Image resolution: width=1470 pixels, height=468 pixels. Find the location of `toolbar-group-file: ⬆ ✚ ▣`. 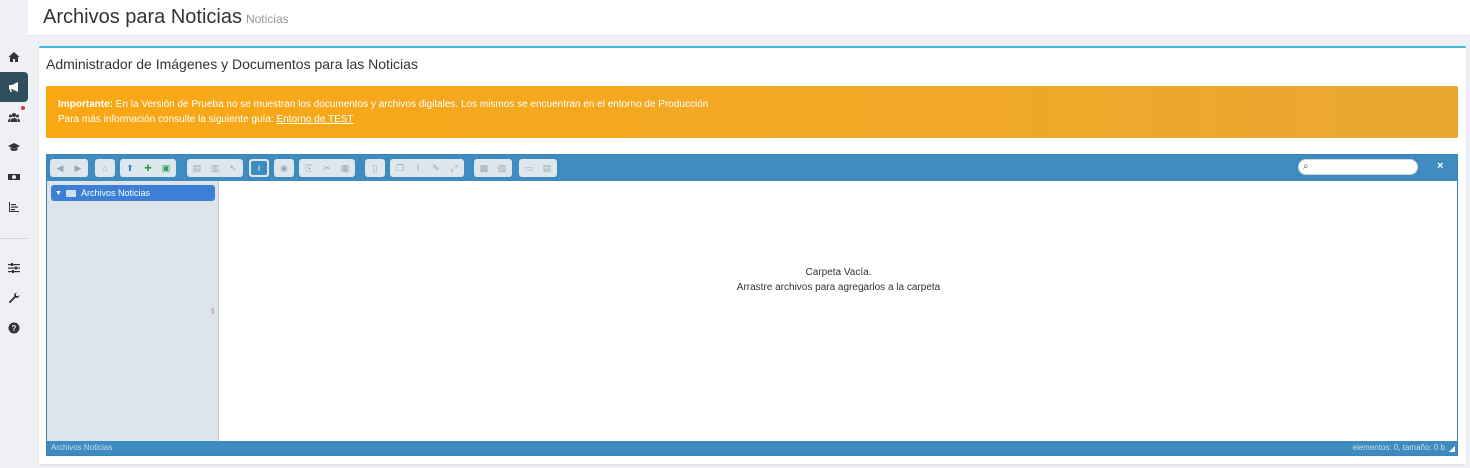

toolbar-group-file: ⬆ ✚ ▣ is located at coordinates (148, 168).